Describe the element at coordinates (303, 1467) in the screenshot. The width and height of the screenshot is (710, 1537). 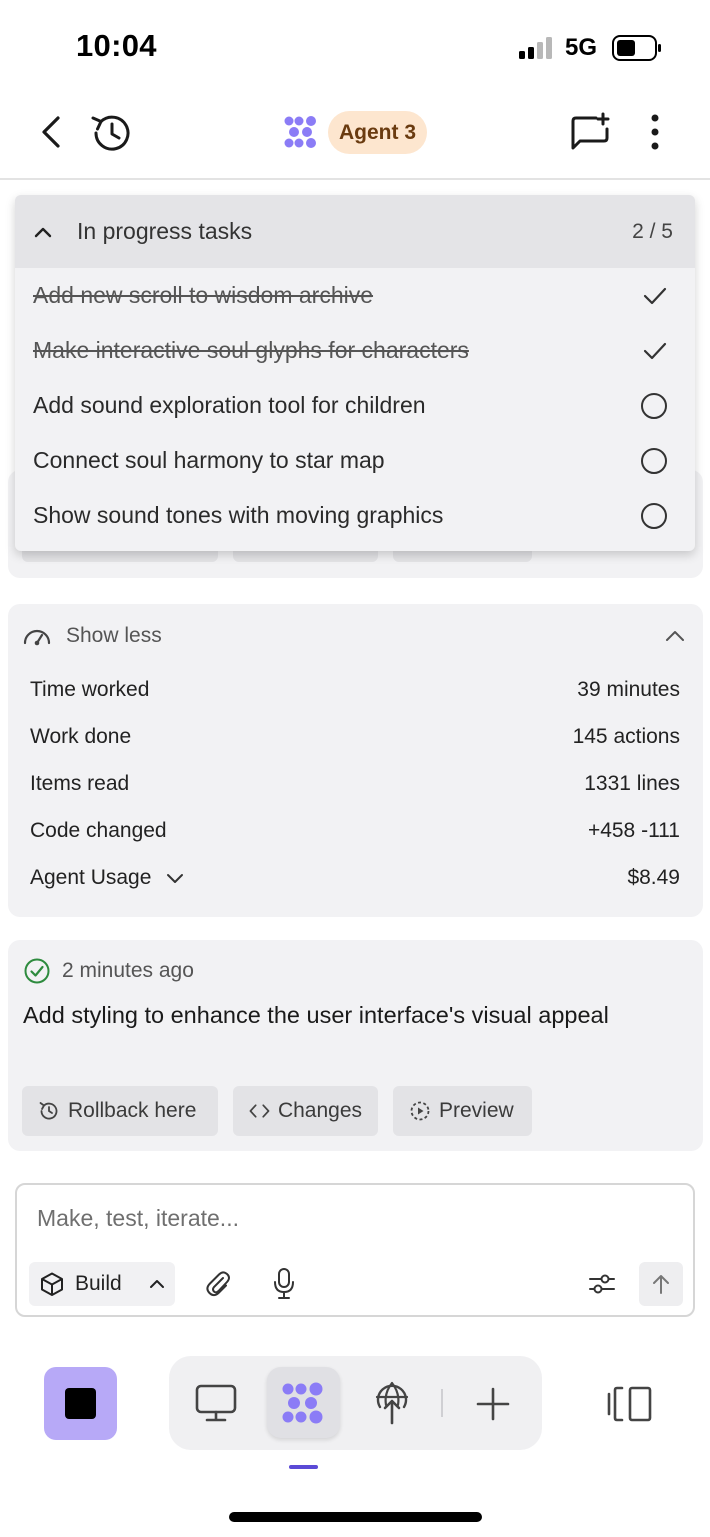
I see `active-tab-indicator` at that location.